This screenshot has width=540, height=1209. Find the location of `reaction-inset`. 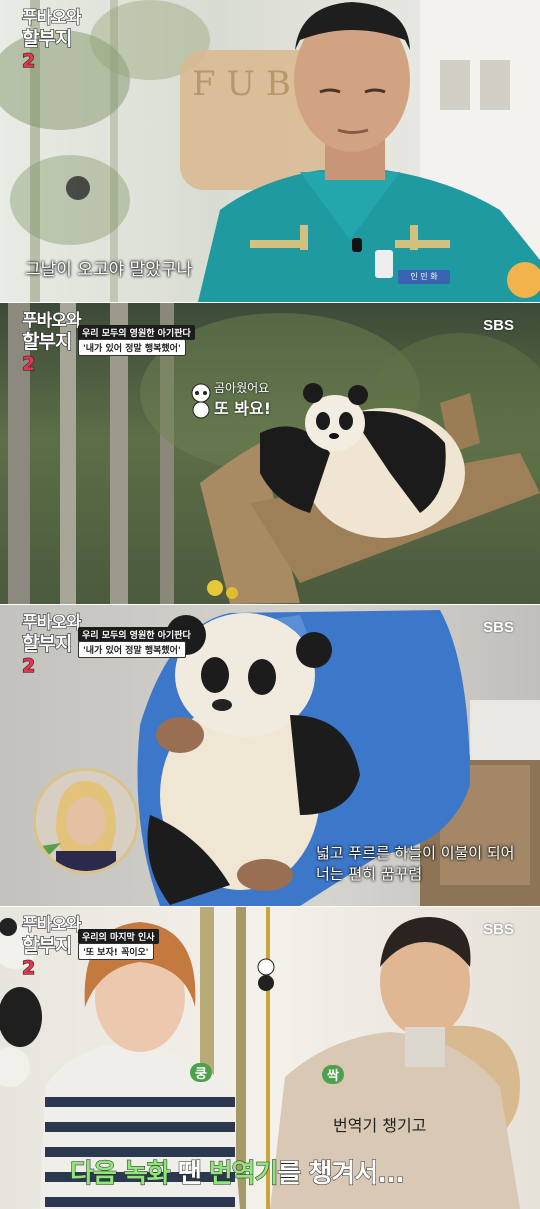

reaction-inset is located at coordinates (86, 821).